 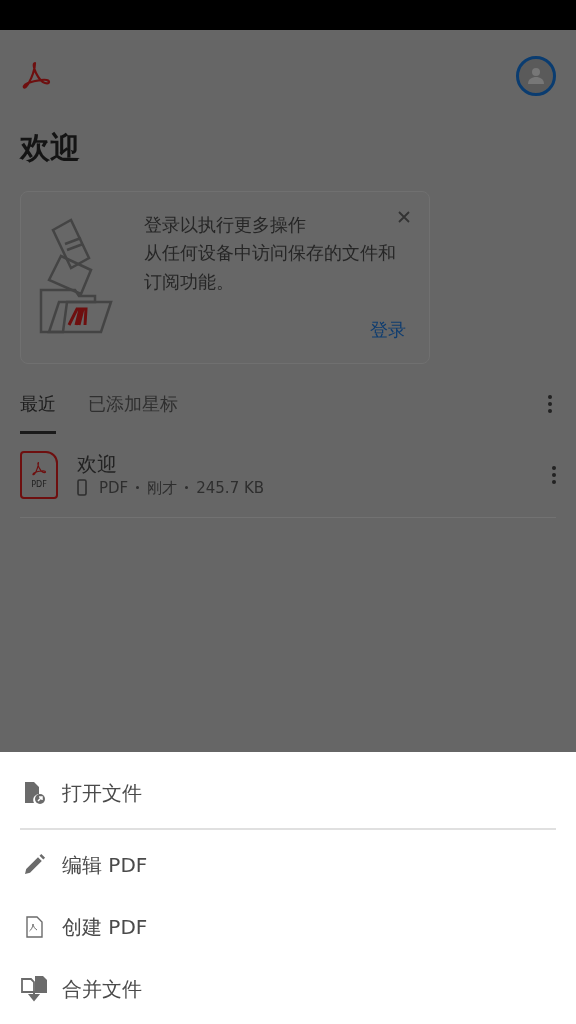 What do you see at coordinates (114, 488) in the screenshot?
I see `file-type: PDF` at bounding box center [114, 488].